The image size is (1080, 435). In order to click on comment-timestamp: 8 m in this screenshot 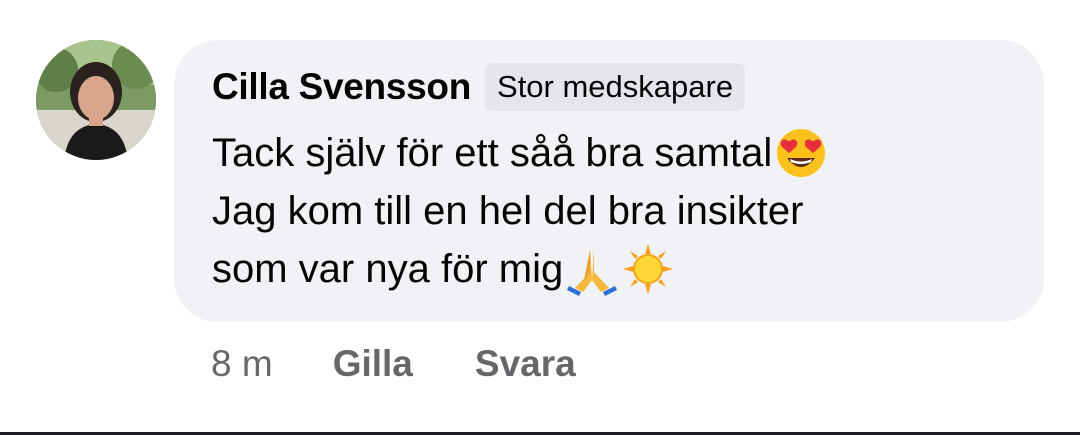, I will do `click(242, 364)`.